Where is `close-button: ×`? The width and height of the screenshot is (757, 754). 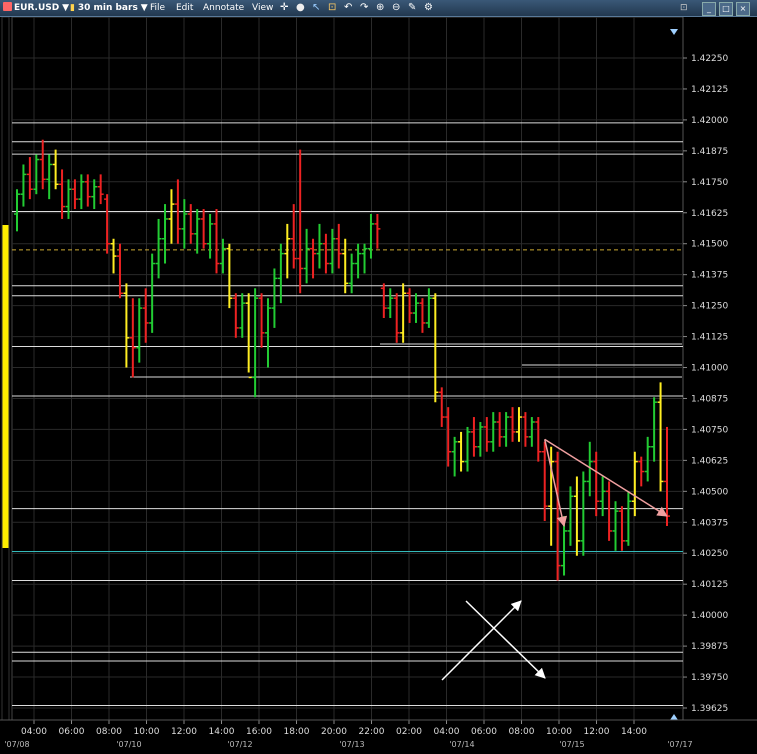
close-button: × is located at coordinates (743, 9).